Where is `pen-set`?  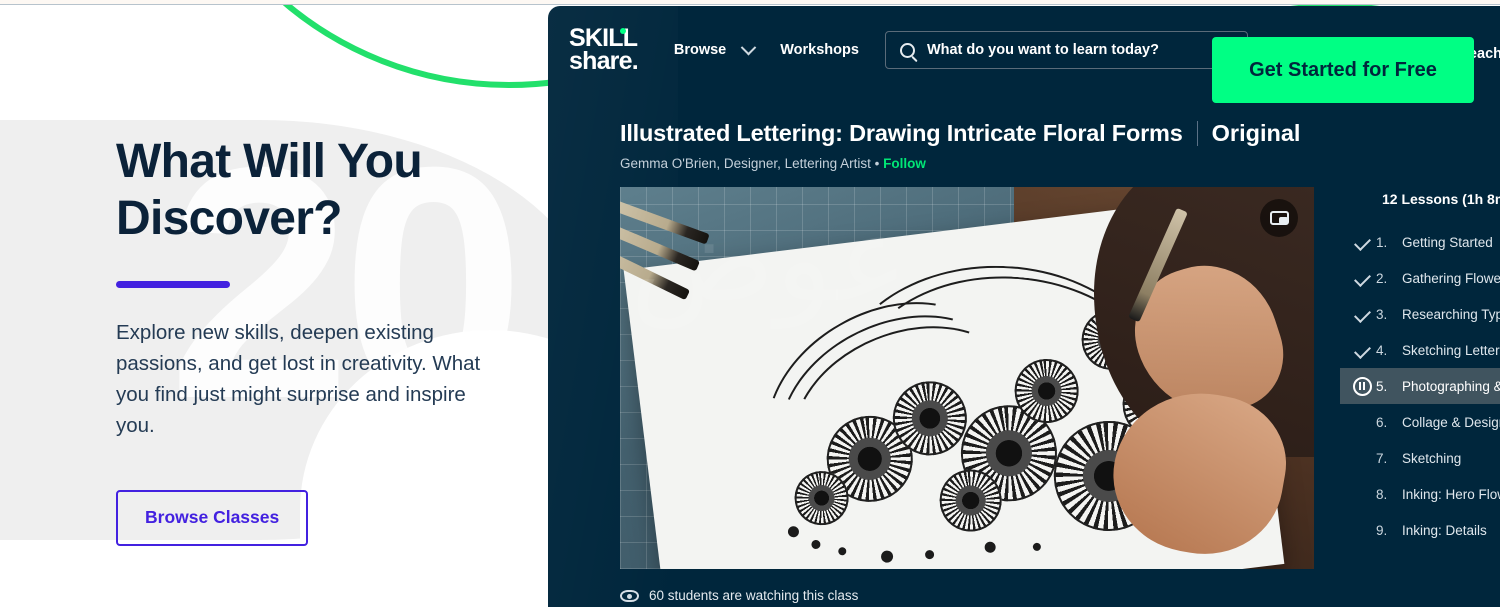
pen-set is located at coordinates (688, 251).